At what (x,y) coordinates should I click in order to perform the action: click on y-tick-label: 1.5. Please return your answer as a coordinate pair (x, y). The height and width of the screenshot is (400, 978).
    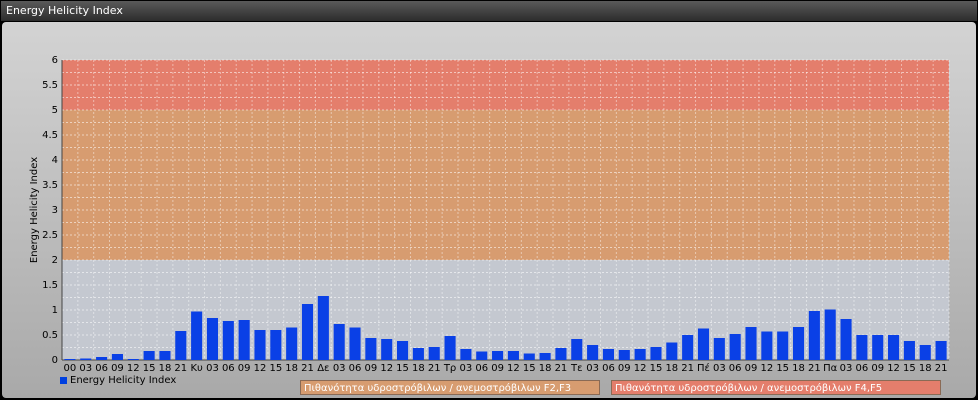
    Looking at the image, I should click on (50, 285).